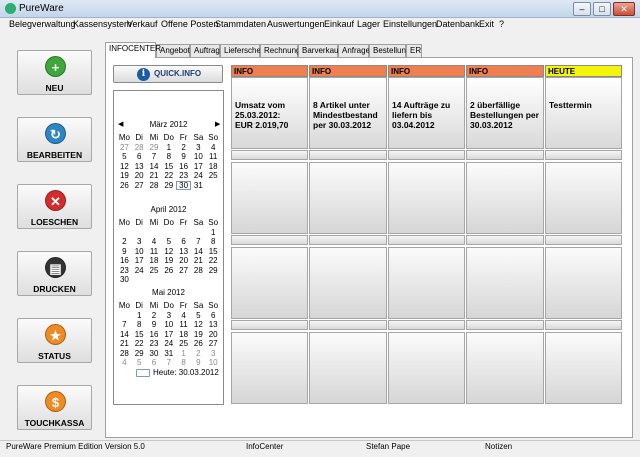 The height and width of the screenshot is (457, 640). I want to click on maximize-icon: □, so click(602, 9).